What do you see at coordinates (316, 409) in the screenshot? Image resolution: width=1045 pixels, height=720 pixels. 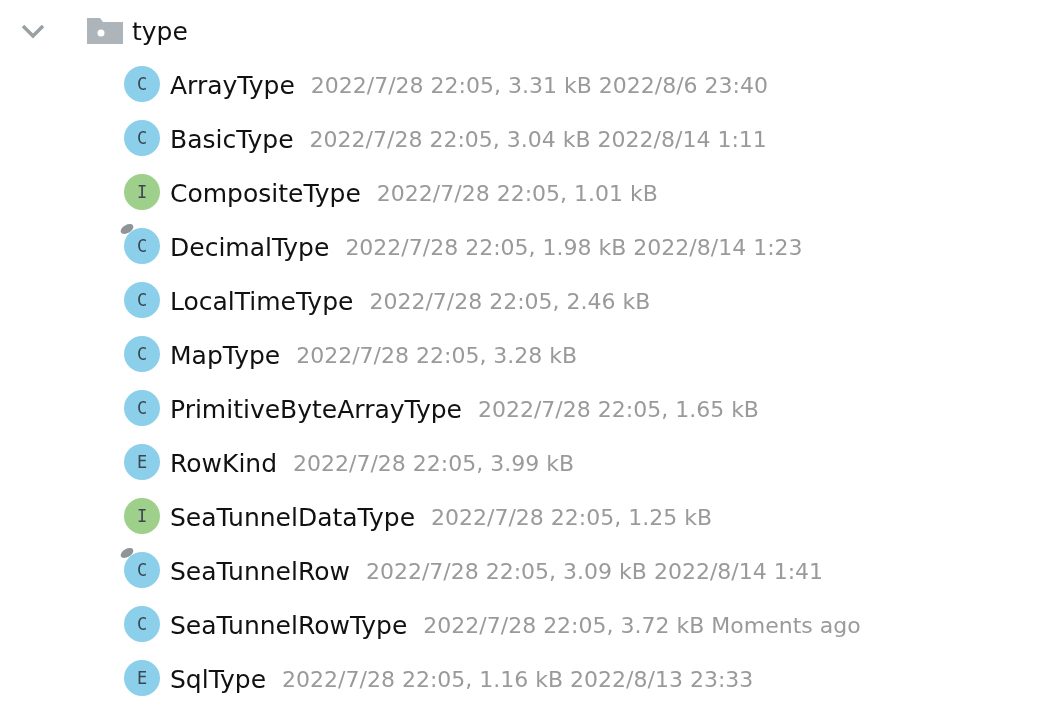 I see `file-name: PrimitiveByteArrayType` at bounding box center [316, 409].